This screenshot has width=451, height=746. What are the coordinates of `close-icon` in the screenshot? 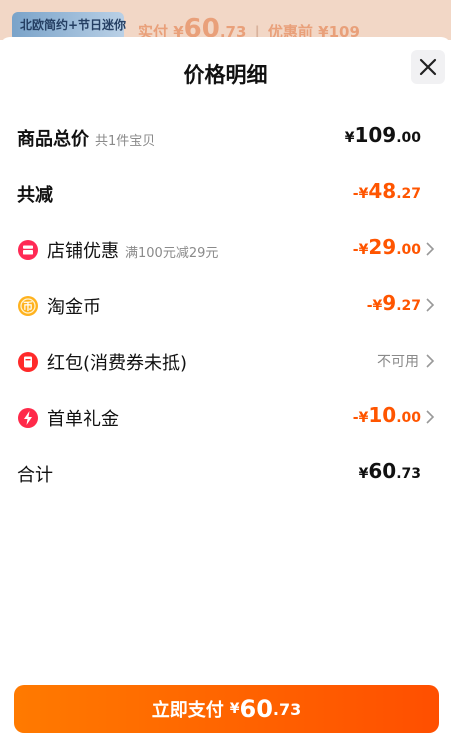 It's located at (428, 67).